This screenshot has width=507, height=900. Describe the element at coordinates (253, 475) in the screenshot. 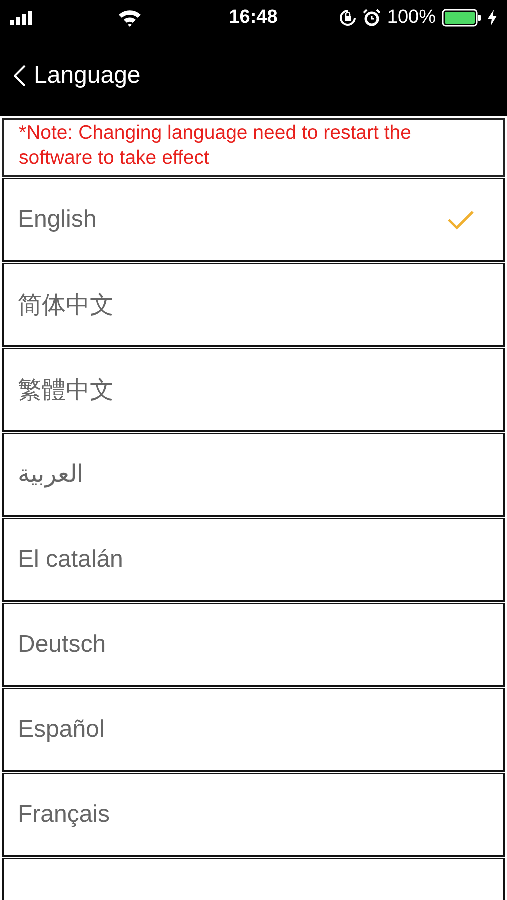

I see `language-row: العربية` at that location.